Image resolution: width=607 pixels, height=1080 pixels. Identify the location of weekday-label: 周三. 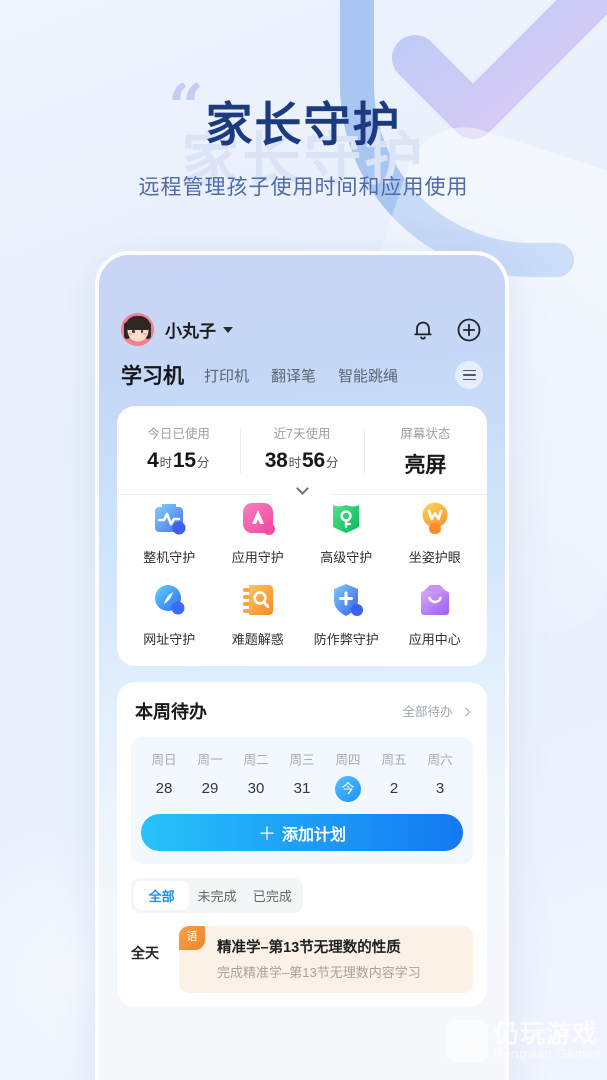
(302, 760).